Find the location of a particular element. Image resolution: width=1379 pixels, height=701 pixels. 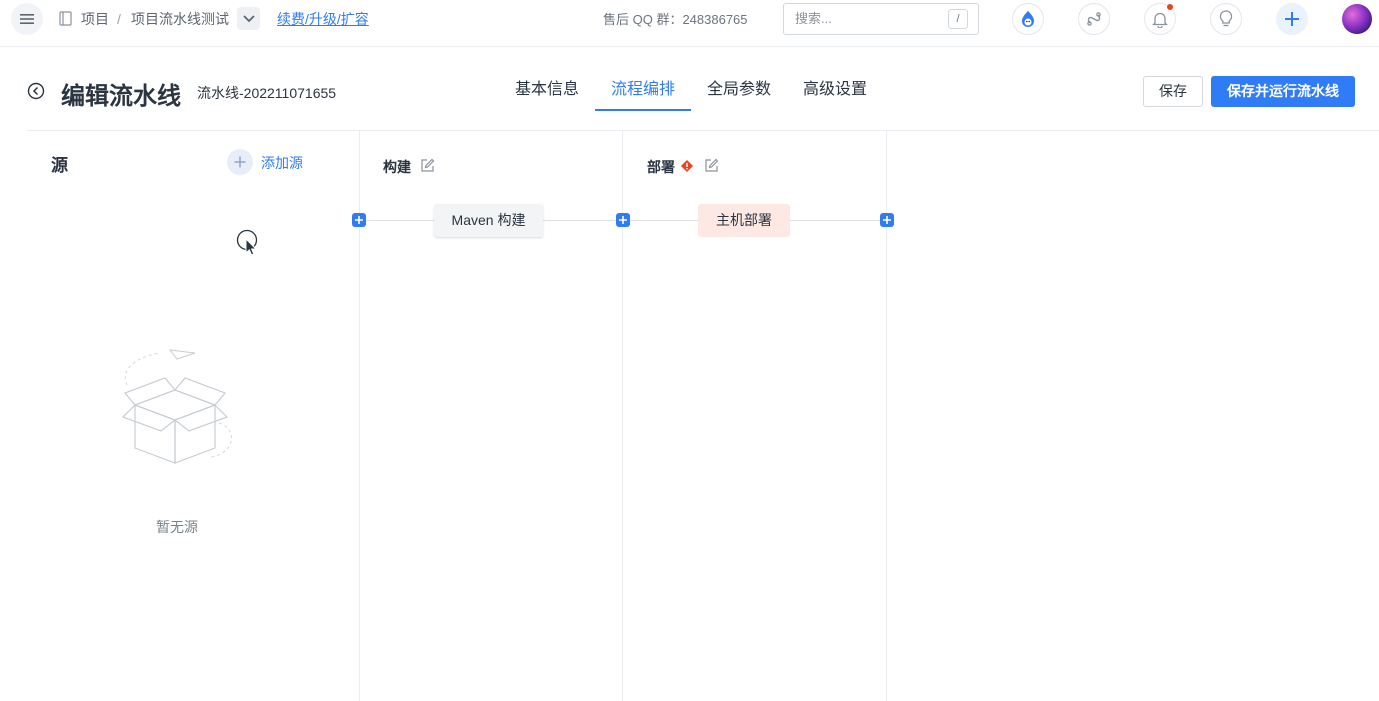

mouse-cursor-icon is located at coordinates (247, 242).